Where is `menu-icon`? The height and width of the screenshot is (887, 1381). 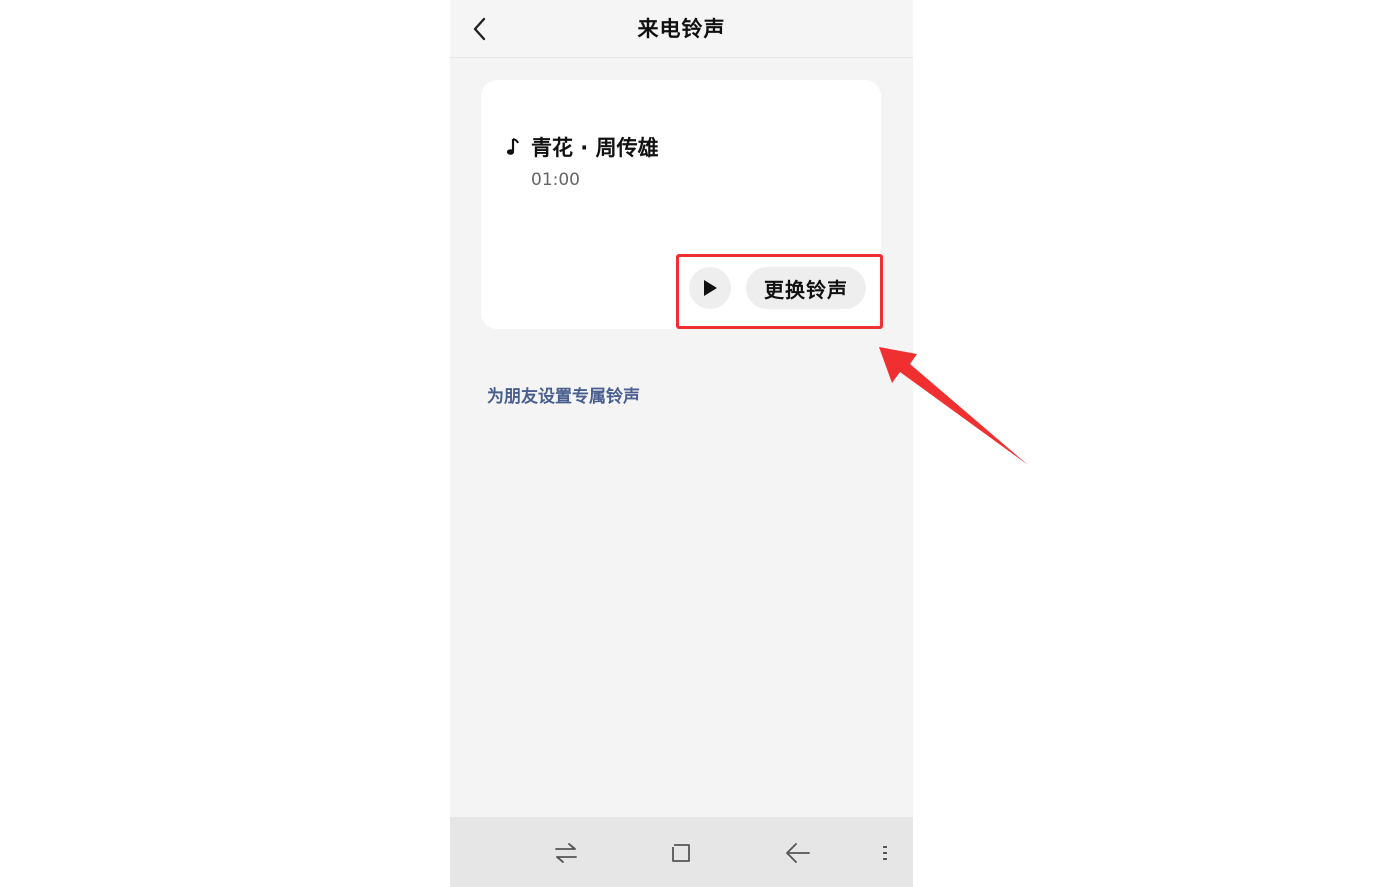 menu-icon is located at coordinates (885, 853).